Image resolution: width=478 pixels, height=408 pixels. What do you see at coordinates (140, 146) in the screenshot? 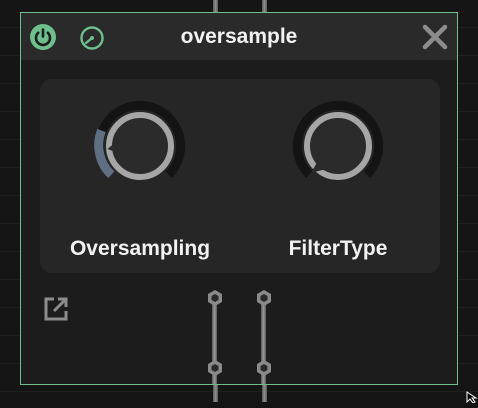
I see `oversampling-knob` at bounding box center [140, 146].